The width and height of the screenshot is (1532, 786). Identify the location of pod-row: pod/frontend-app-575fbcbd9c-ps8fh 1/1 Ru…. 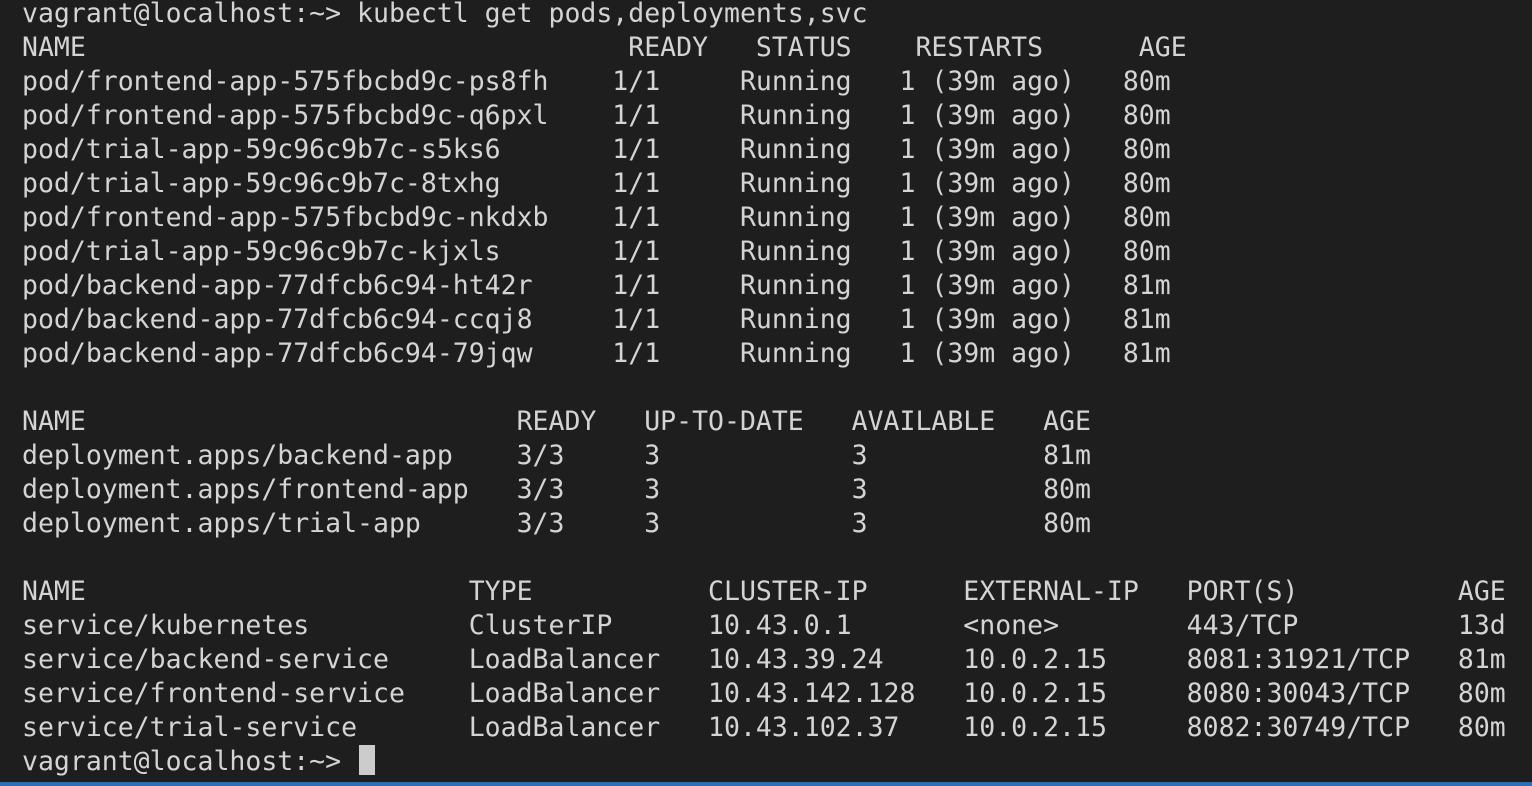
(596, 81).